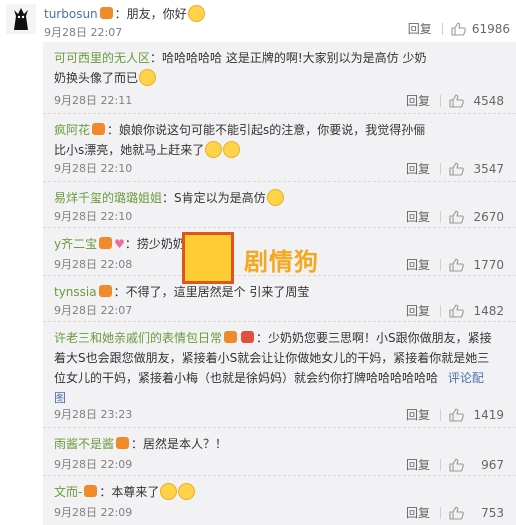 The image size is (516, 525). What do you see at coordinates (68, 492) in the screenshot?
I see `username: 文而-` at bounding box center [68, 492].